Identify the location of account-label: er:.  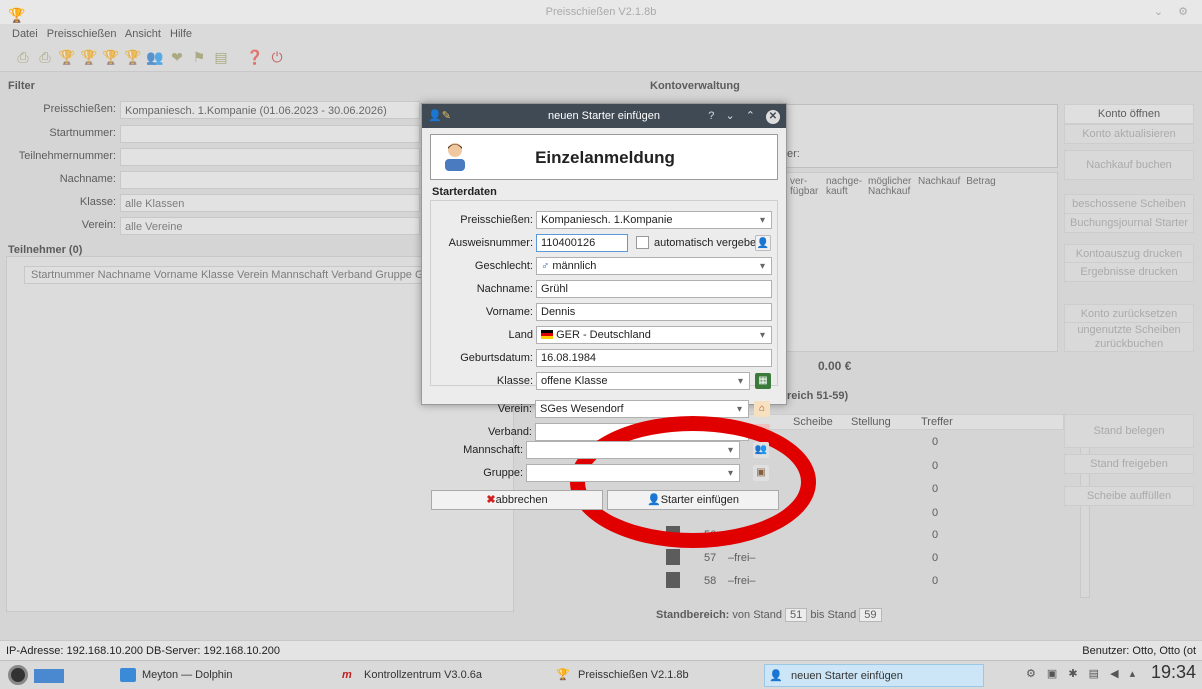
(793, 154).